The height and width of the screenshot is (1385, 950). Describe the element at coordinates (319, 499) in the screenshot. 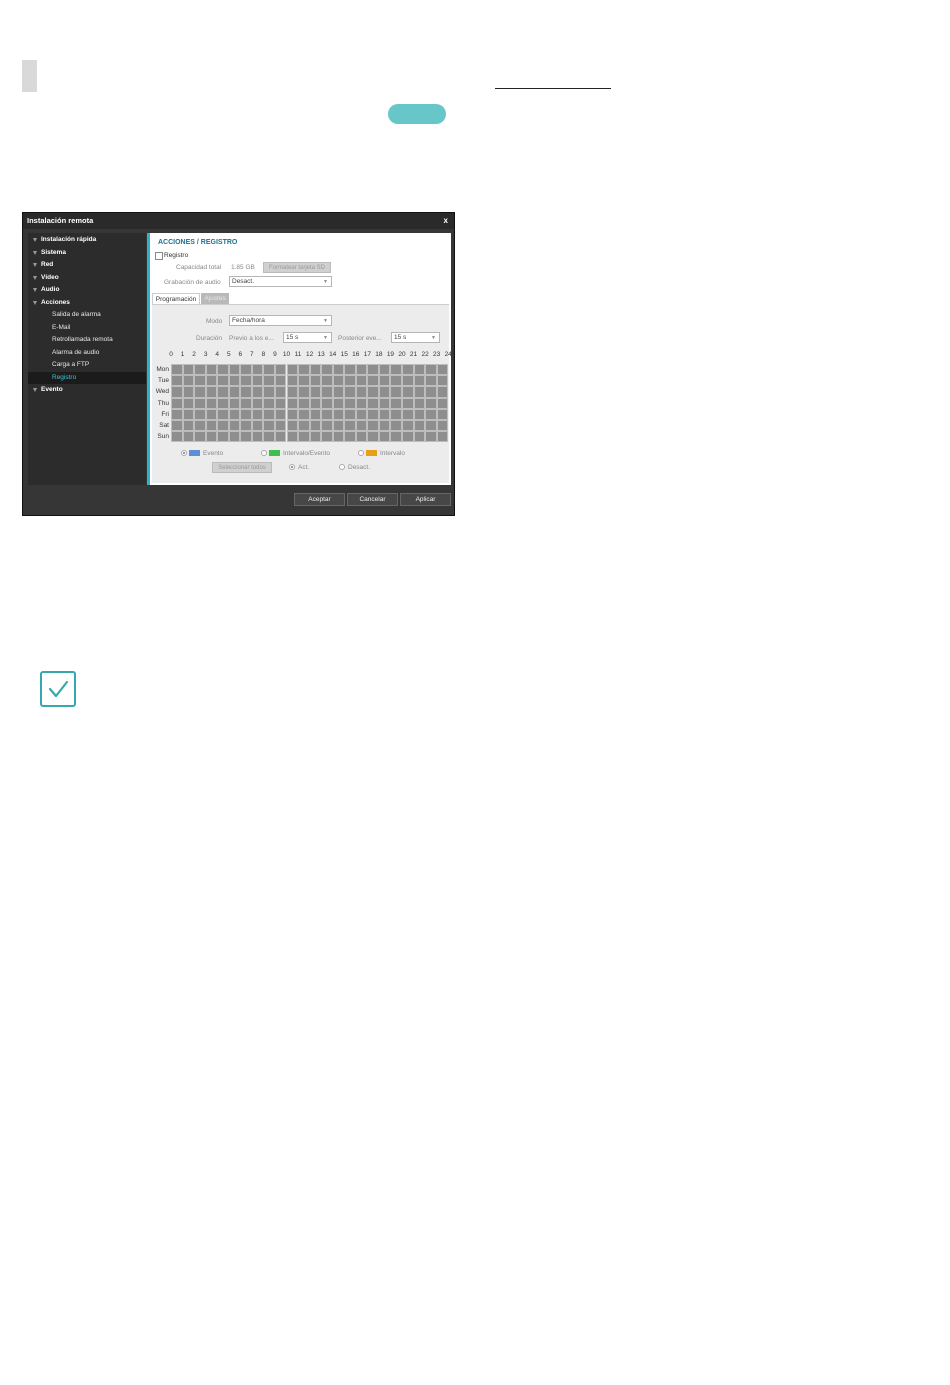

I see `aceptar-button: Aceptar` at that location.